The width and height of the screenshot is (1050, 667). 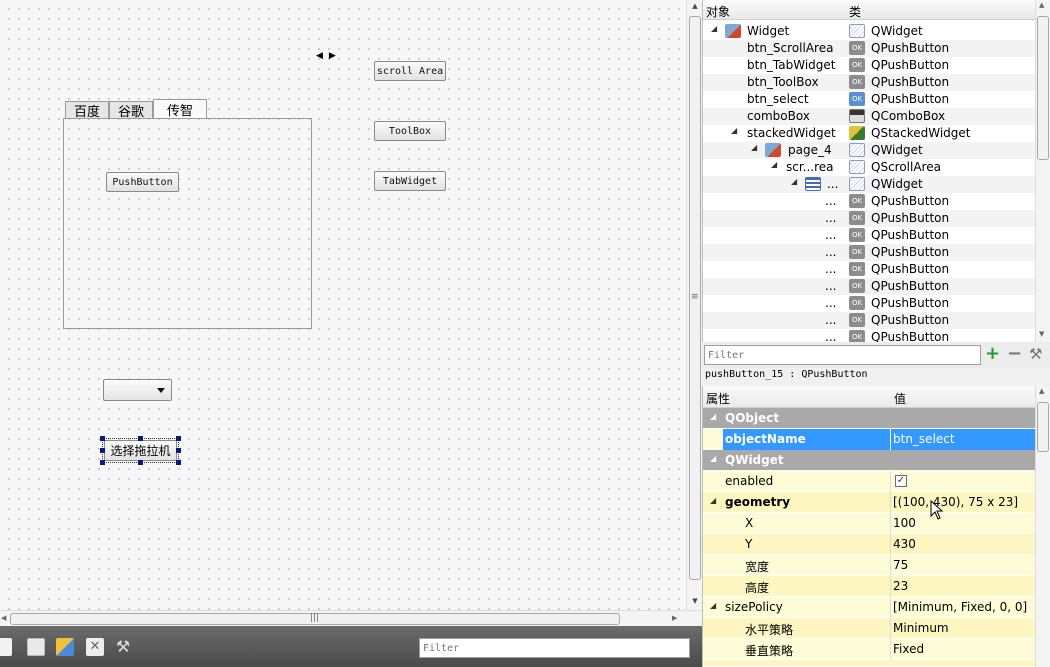 What do you see at coordinates (674, 618) in the screenshot?
I see `scroll-right-icon: ▶` at bounding box center [674, 618].